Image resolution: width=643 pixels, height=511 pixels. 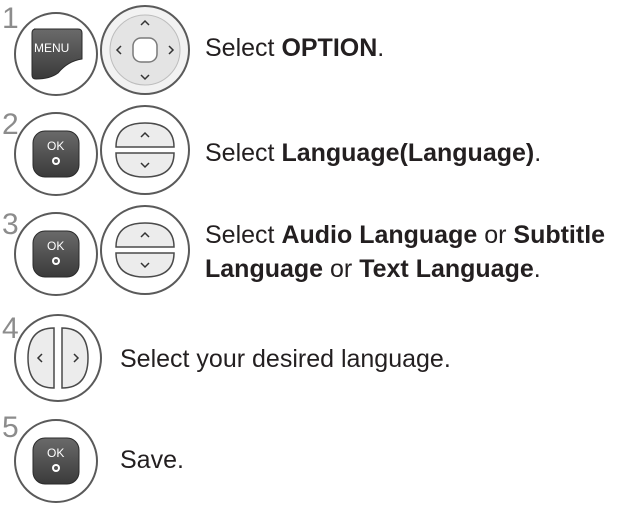 I want to click on step-4-instruction: Select your desired language., so click(x=285, y=359).